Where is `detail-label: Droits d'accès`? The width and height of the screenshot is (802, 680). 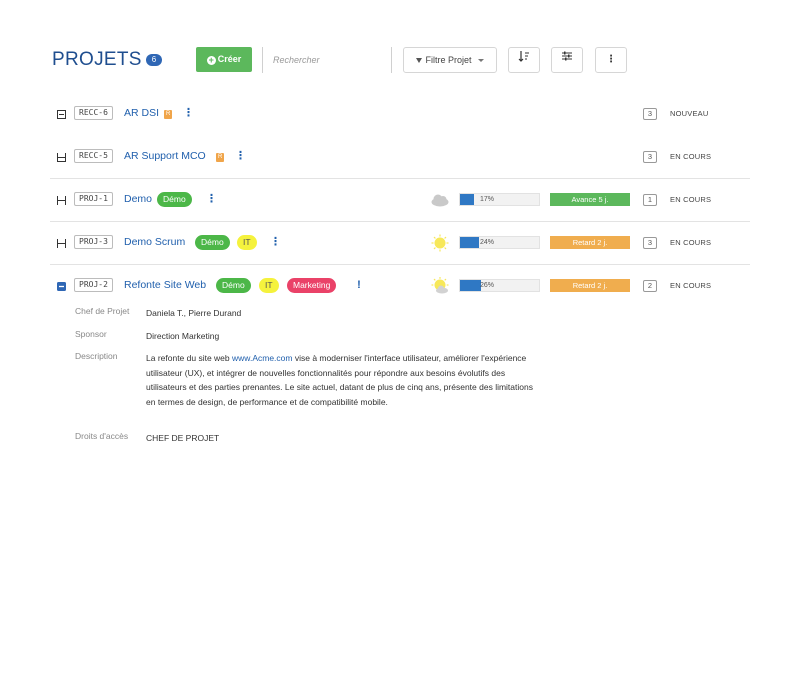 detail-label: Droits d'accès is located at coordinates (102, 436).